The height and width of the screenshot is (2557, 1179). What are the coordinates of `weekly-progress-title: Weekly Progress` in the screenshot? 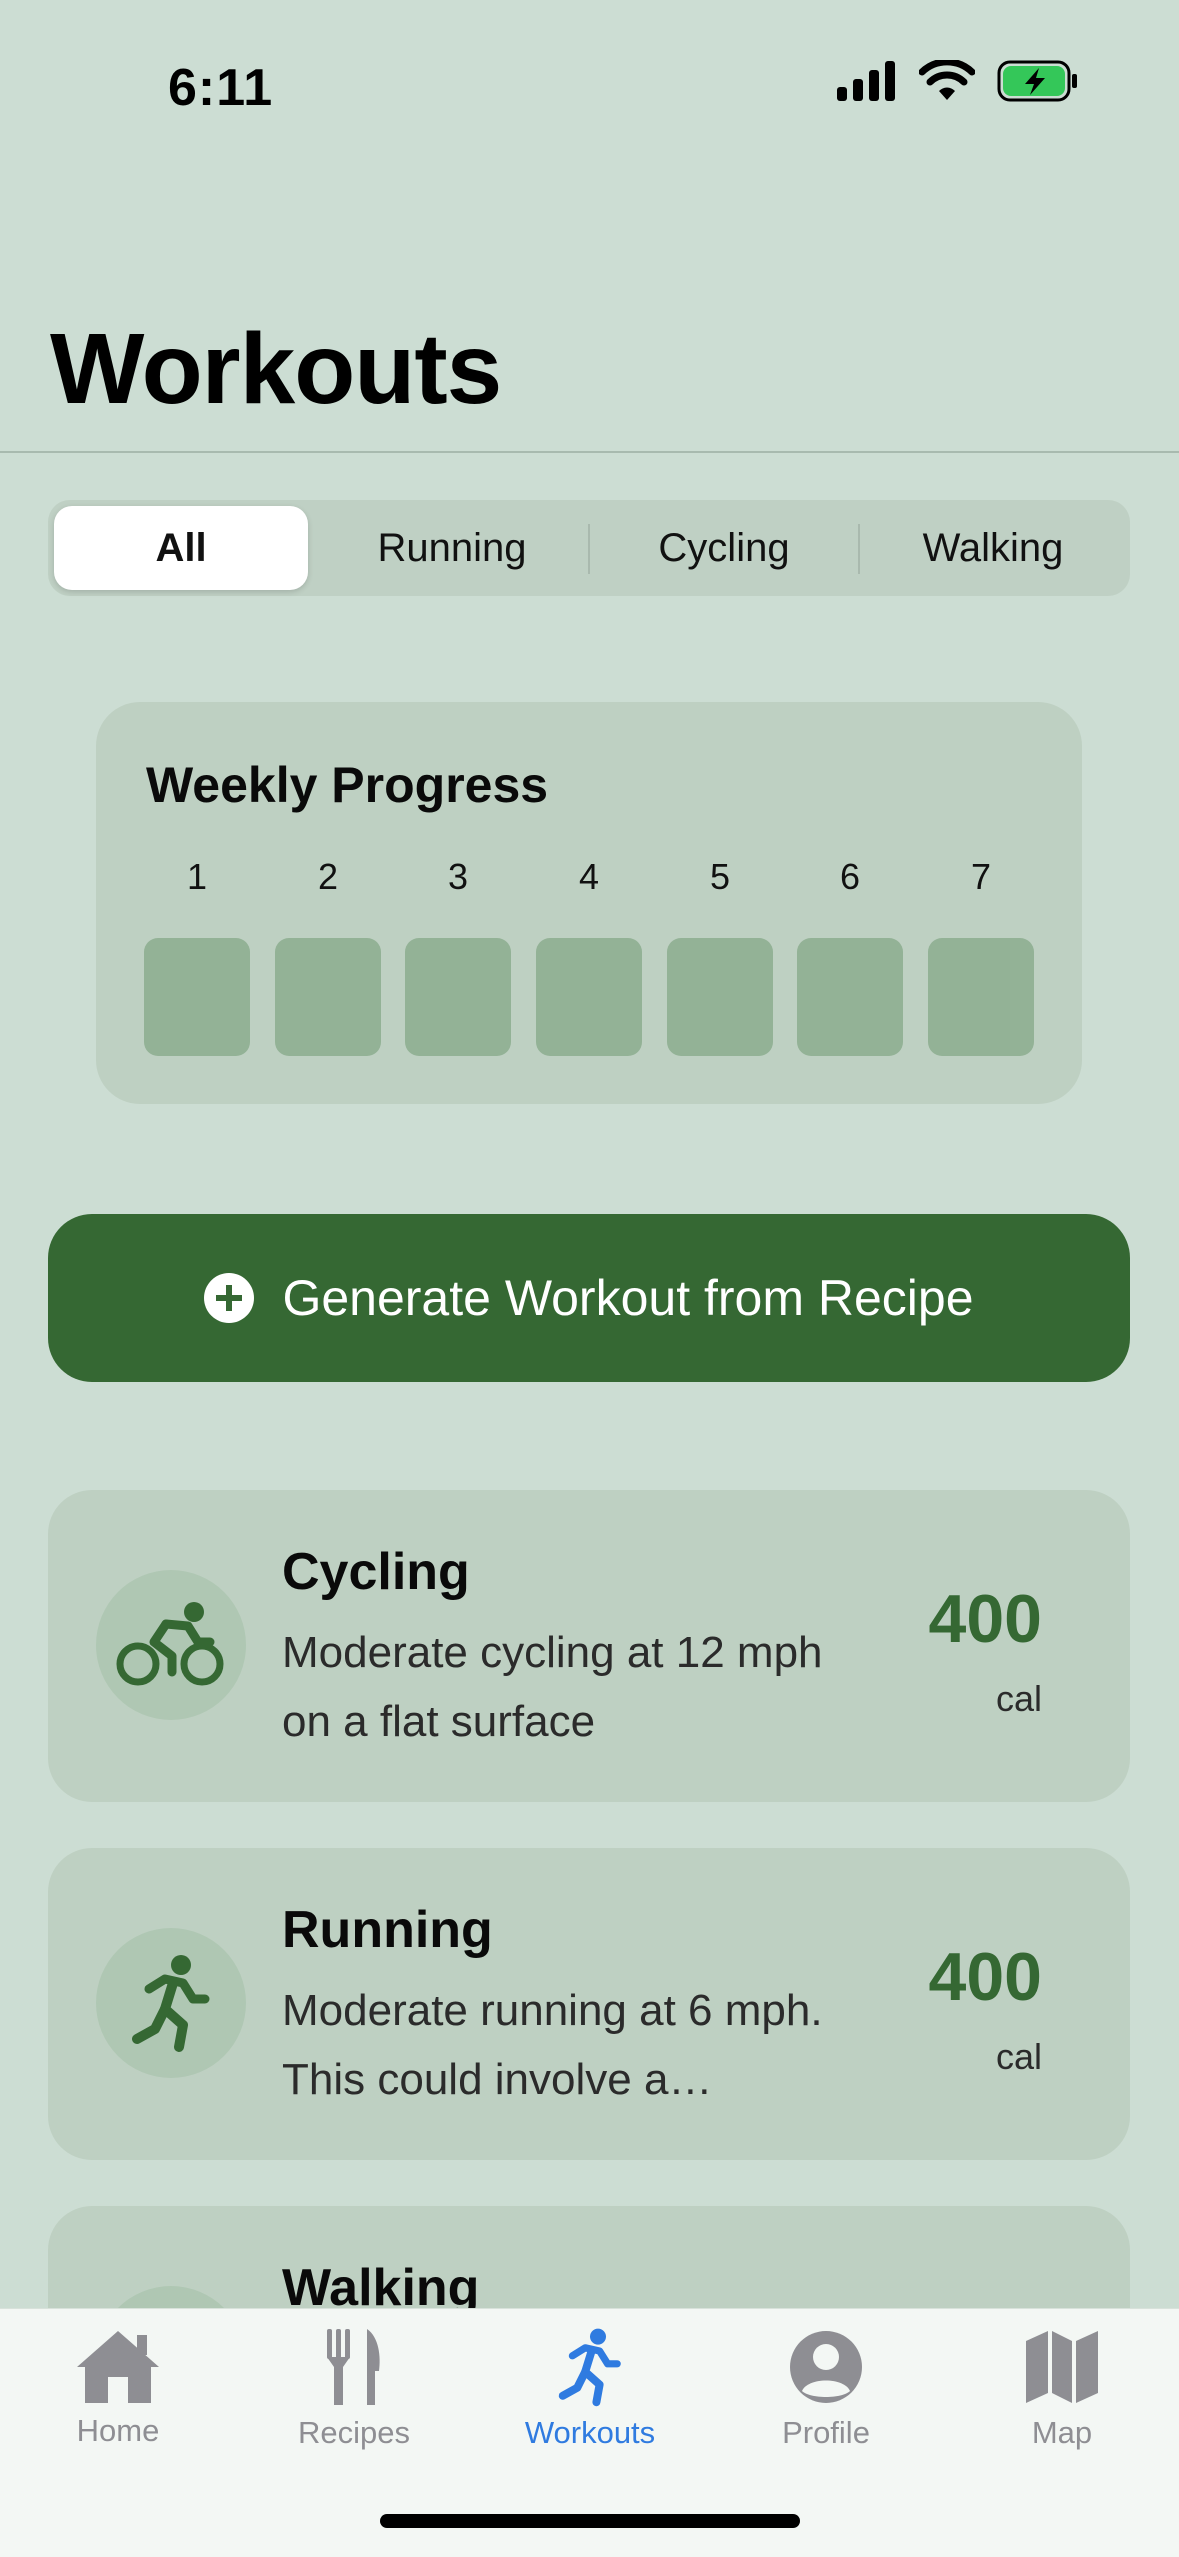 It's located at (347, 785).